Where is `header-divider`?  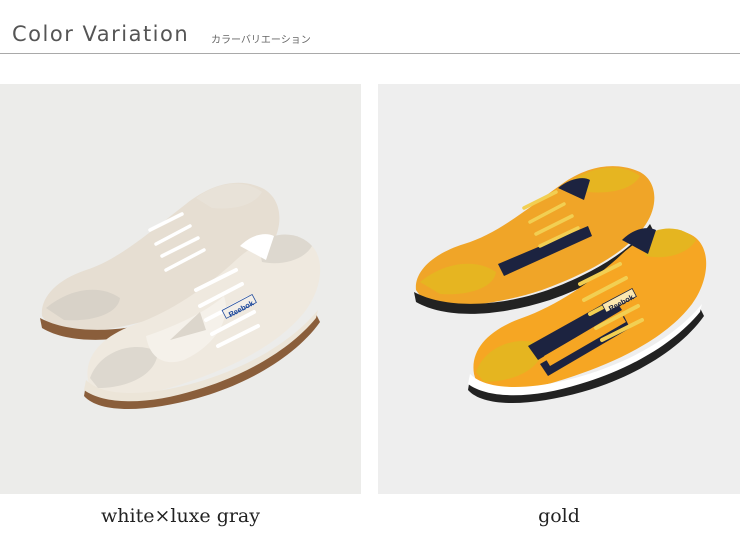
header-divider is located at coordinates (370, 53).